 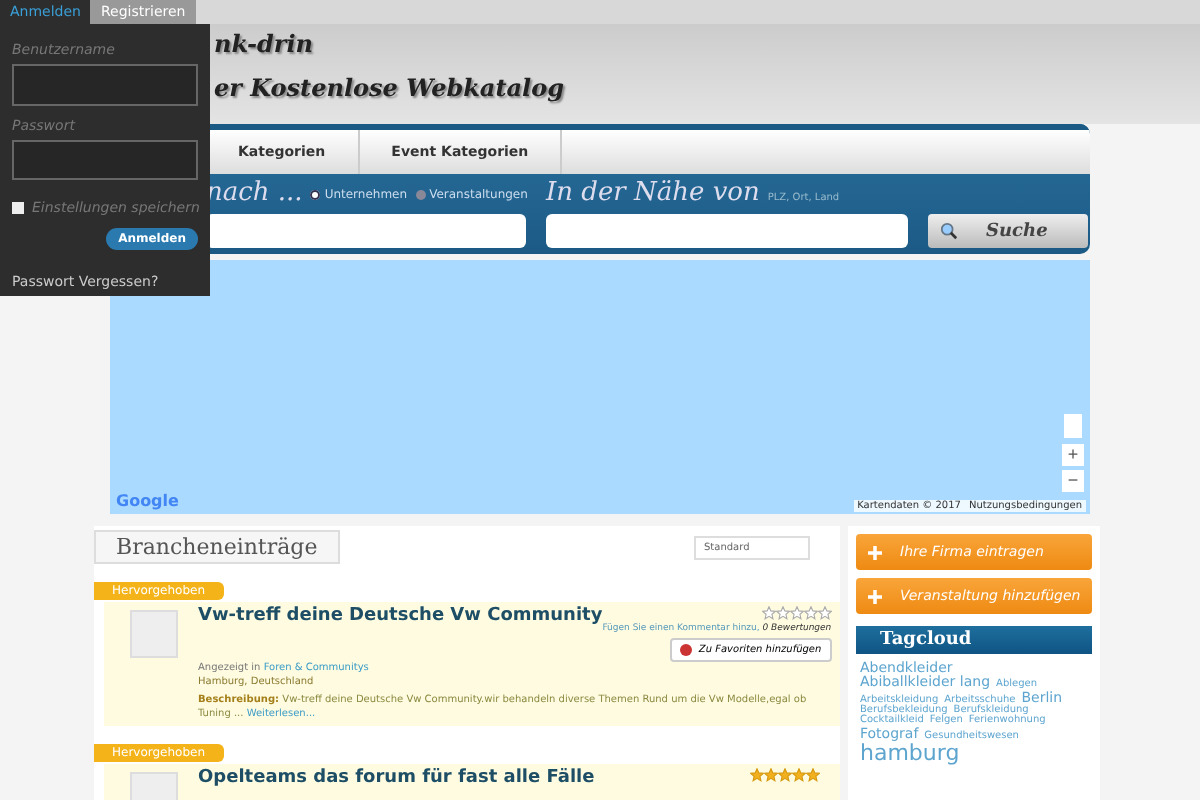 What do you see at coordinates (366, 231) in the screenshot?
I see `search-field` at bounding box center [366, 231].